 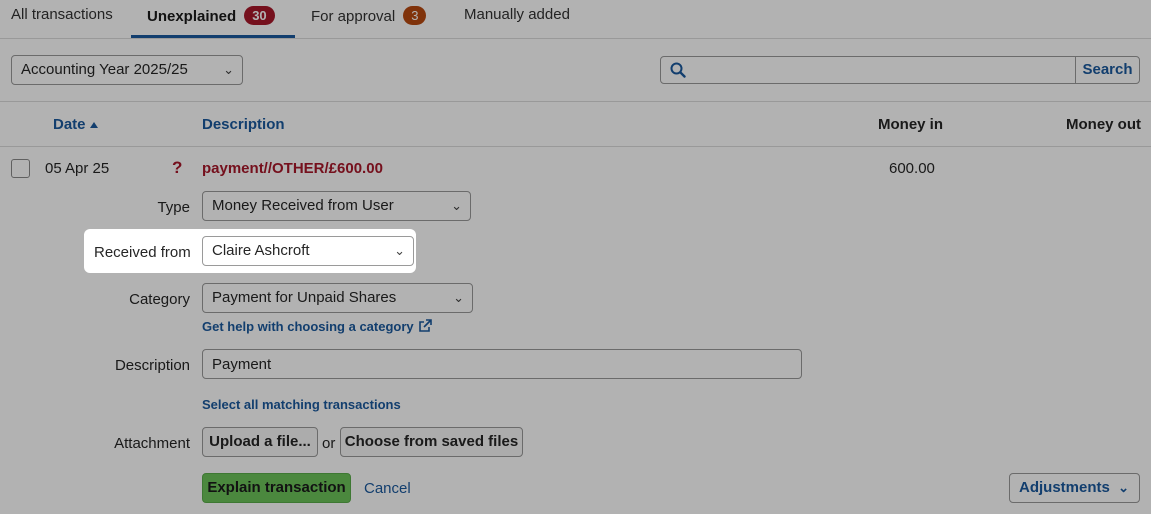 I want to click on tab-unexplained: Unexplained 30, so click(x=211, y=15).